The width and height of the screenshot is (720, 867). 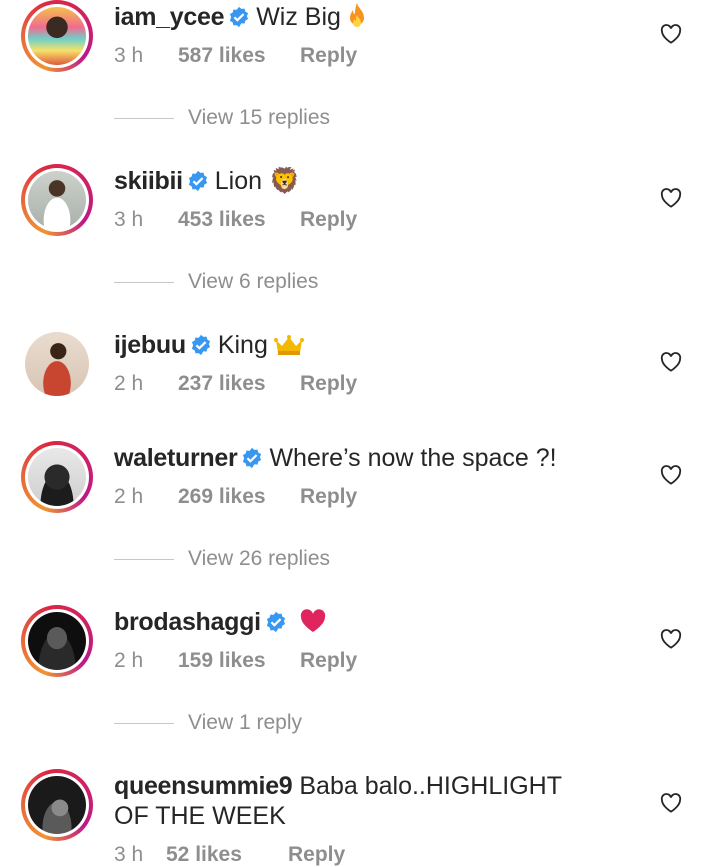 I want to click on view-replies-link: View 26 replies, so click(x=222, y=559).